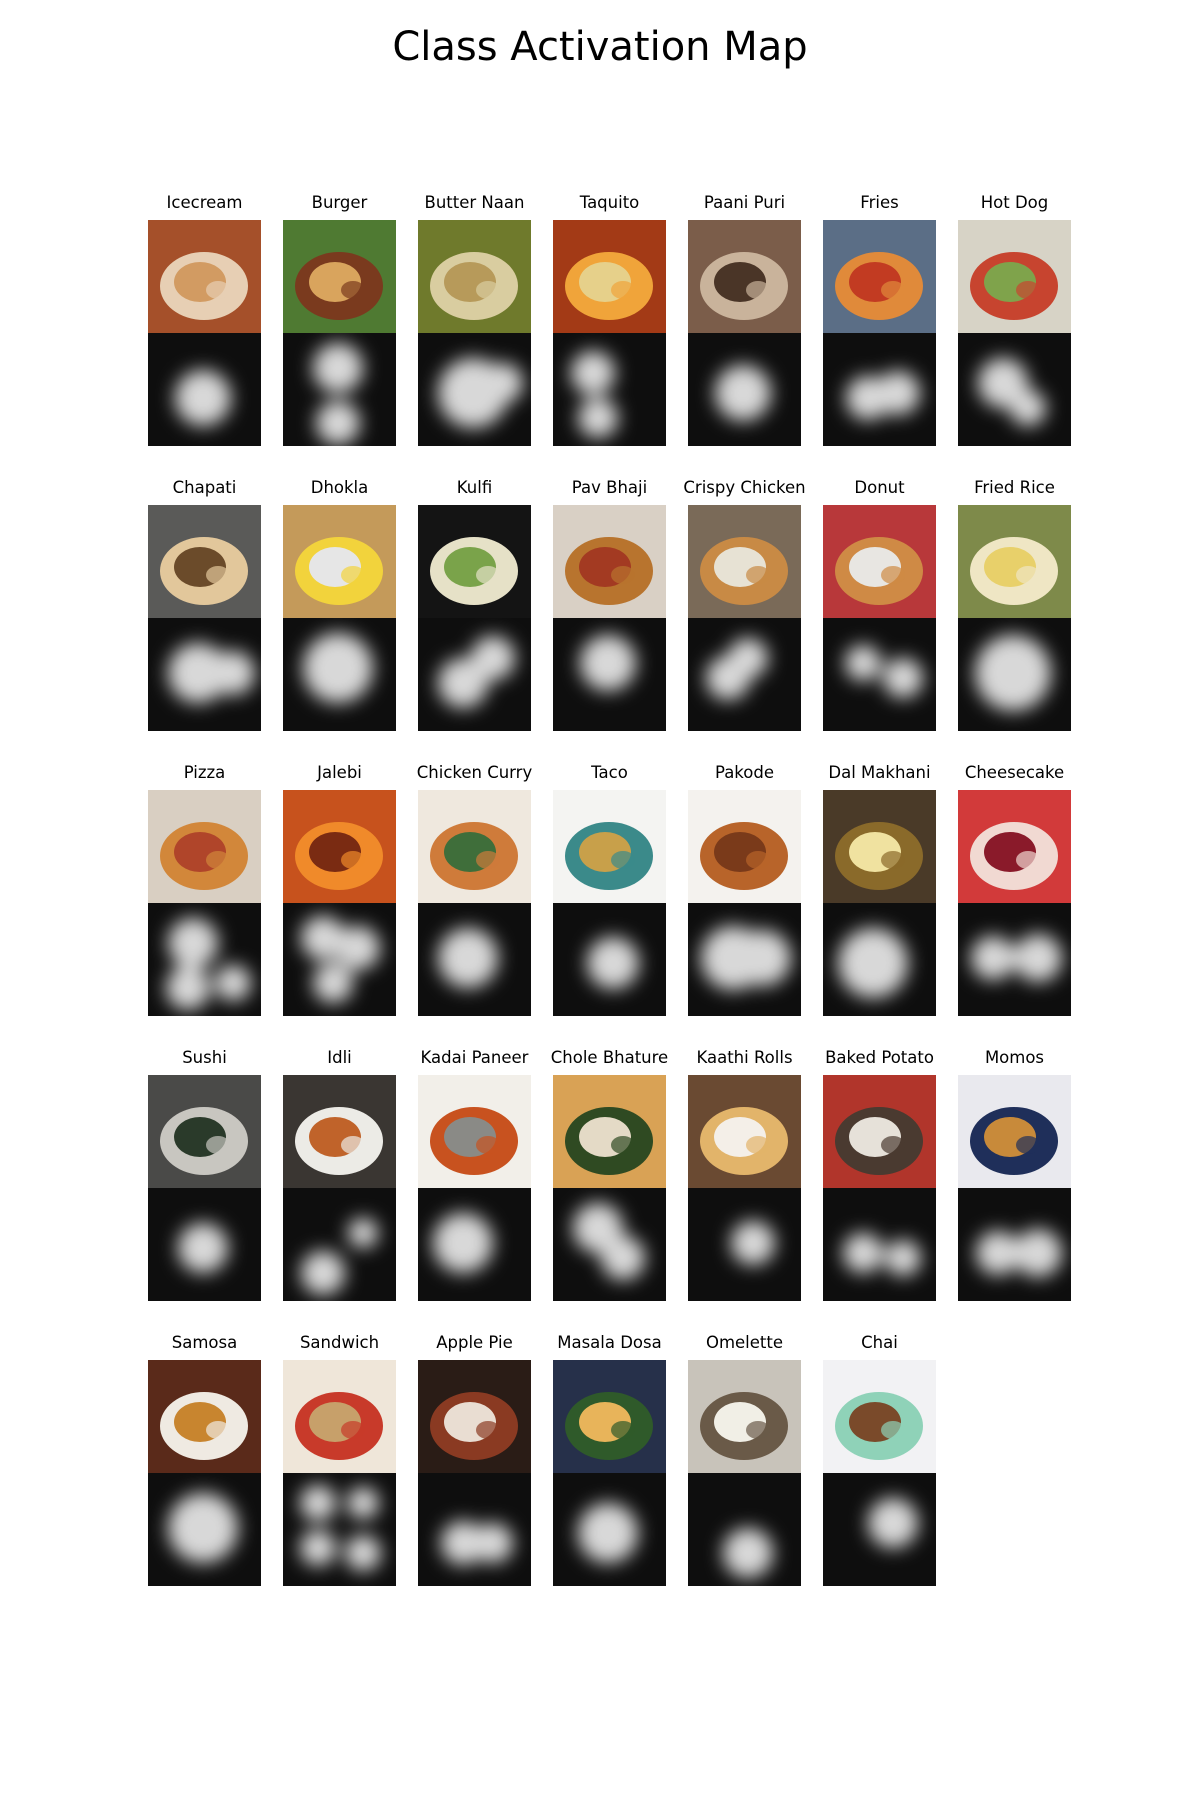 This screenshot has width=1200, height=1800. What do you see at coordinates (744, 561) in the screenshot?
I see `chicken-burger-photo` at bounding box center [744, 561].